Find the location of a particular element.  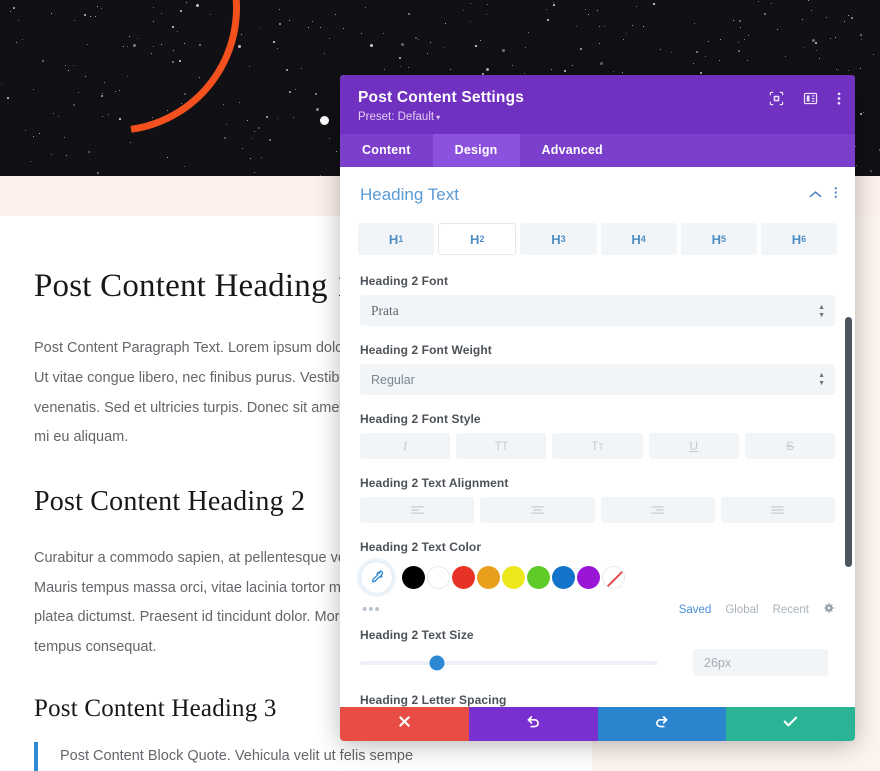

chevron-up-icon is located at coordinates (815, 195).